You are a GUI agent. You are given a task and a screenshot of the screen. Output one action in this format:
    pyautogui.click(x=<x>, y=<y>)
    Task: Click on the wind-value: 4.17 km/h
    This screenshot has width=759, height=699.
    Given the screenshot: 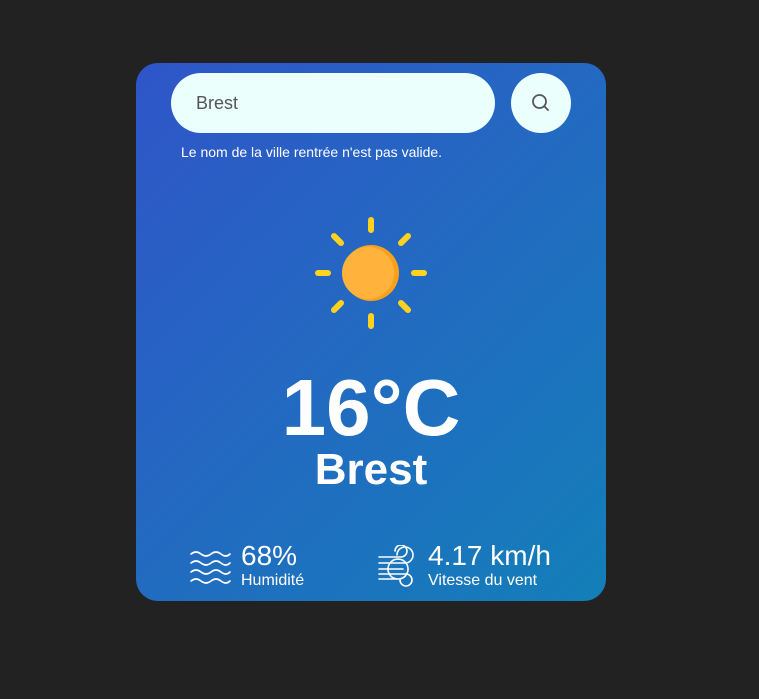 What is the action you would take?
    pyautogui.click(x=489, y=555)
    